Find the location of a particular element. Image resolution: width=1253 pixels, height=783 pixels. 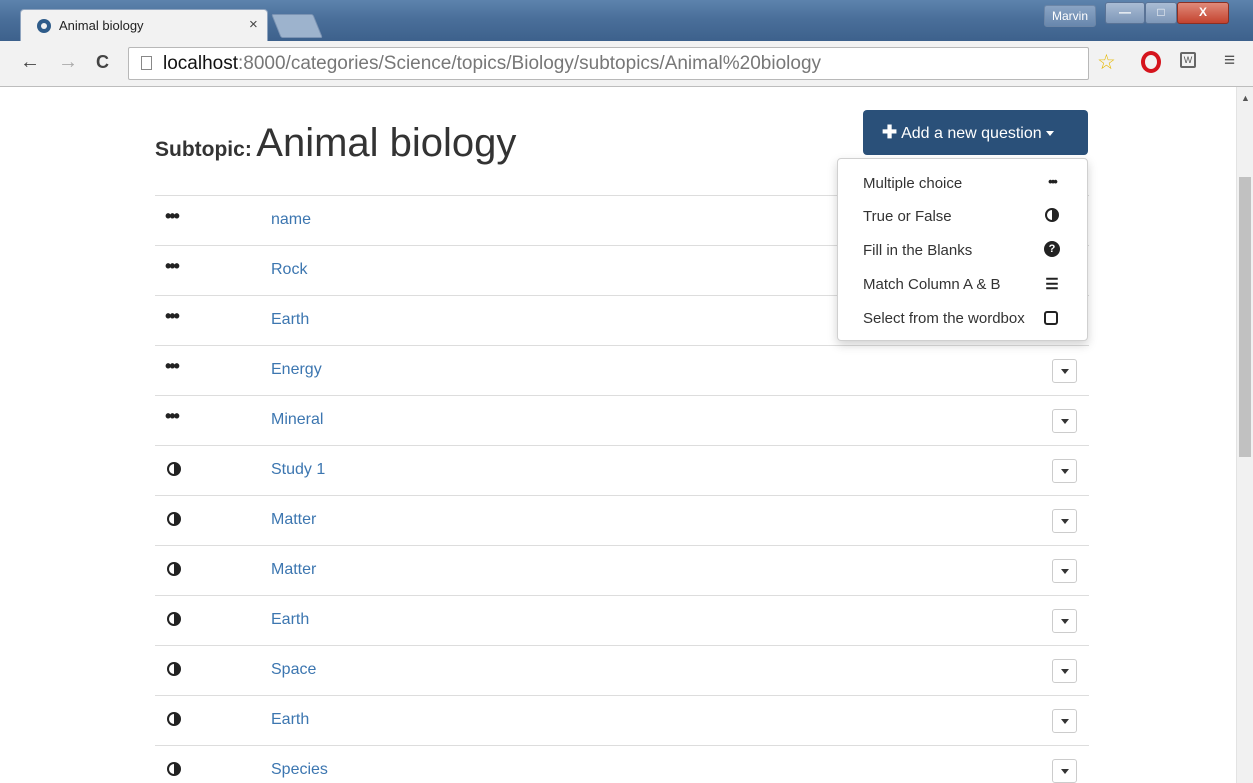

dropdown-item-wordbox: Select from the wordbox is located at coordinates (962, 319).